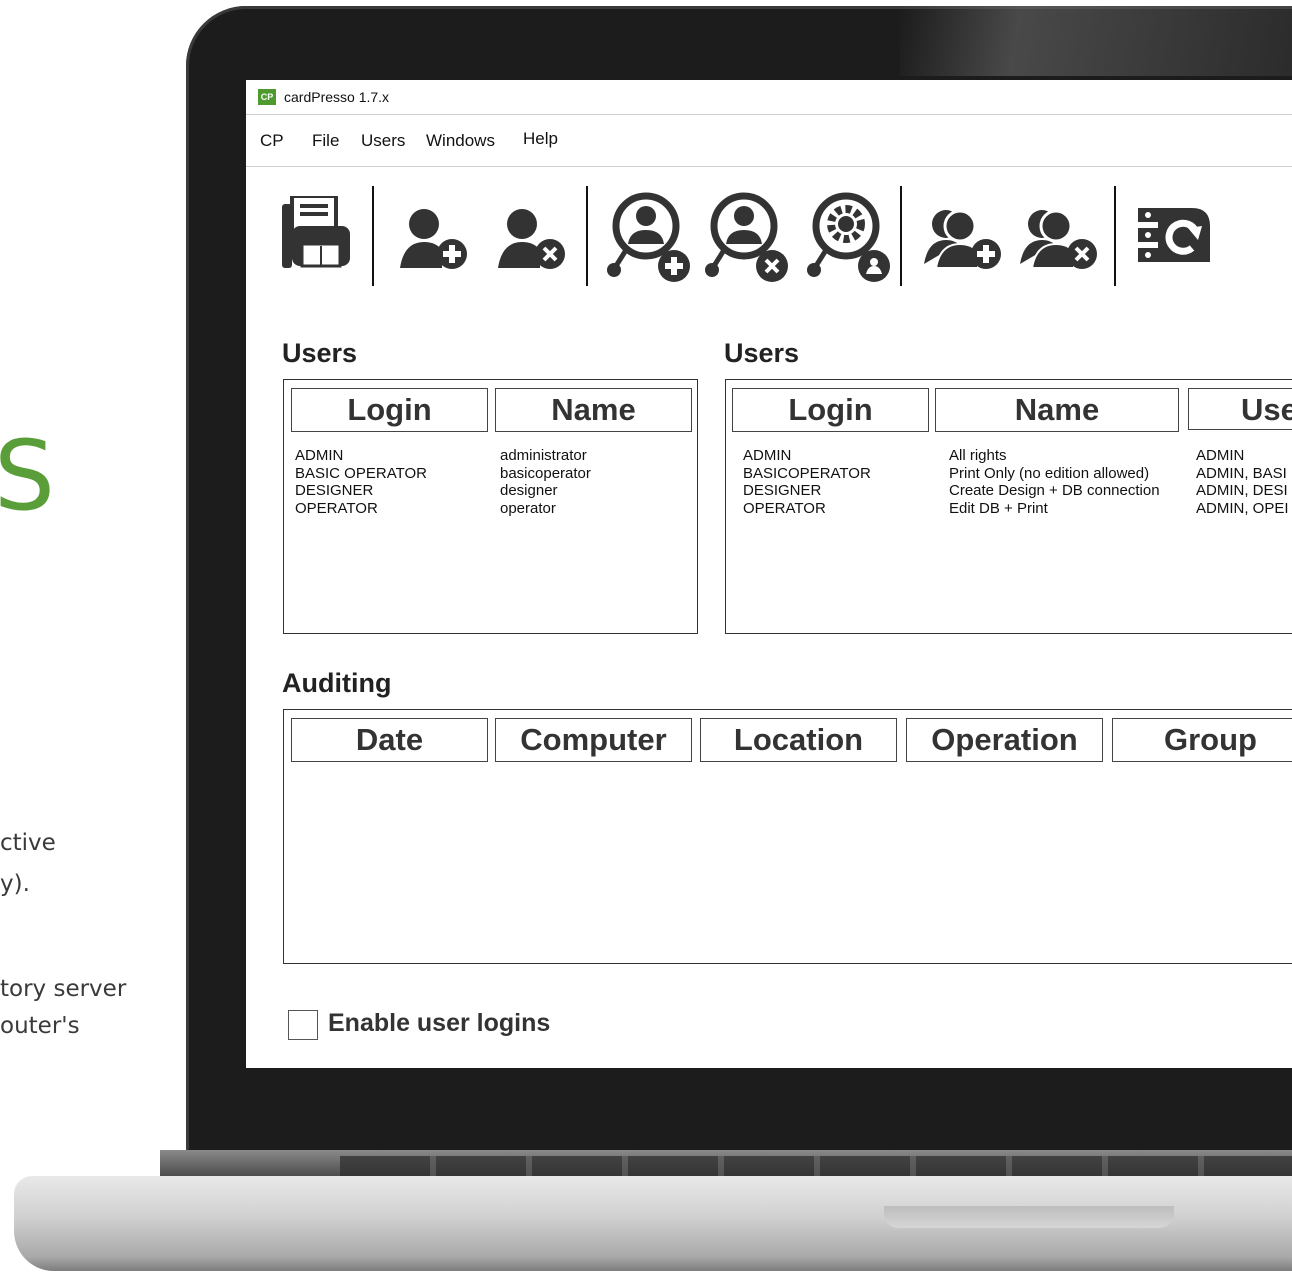  I want to click on remove-network-user-icon, so click(749, 241).